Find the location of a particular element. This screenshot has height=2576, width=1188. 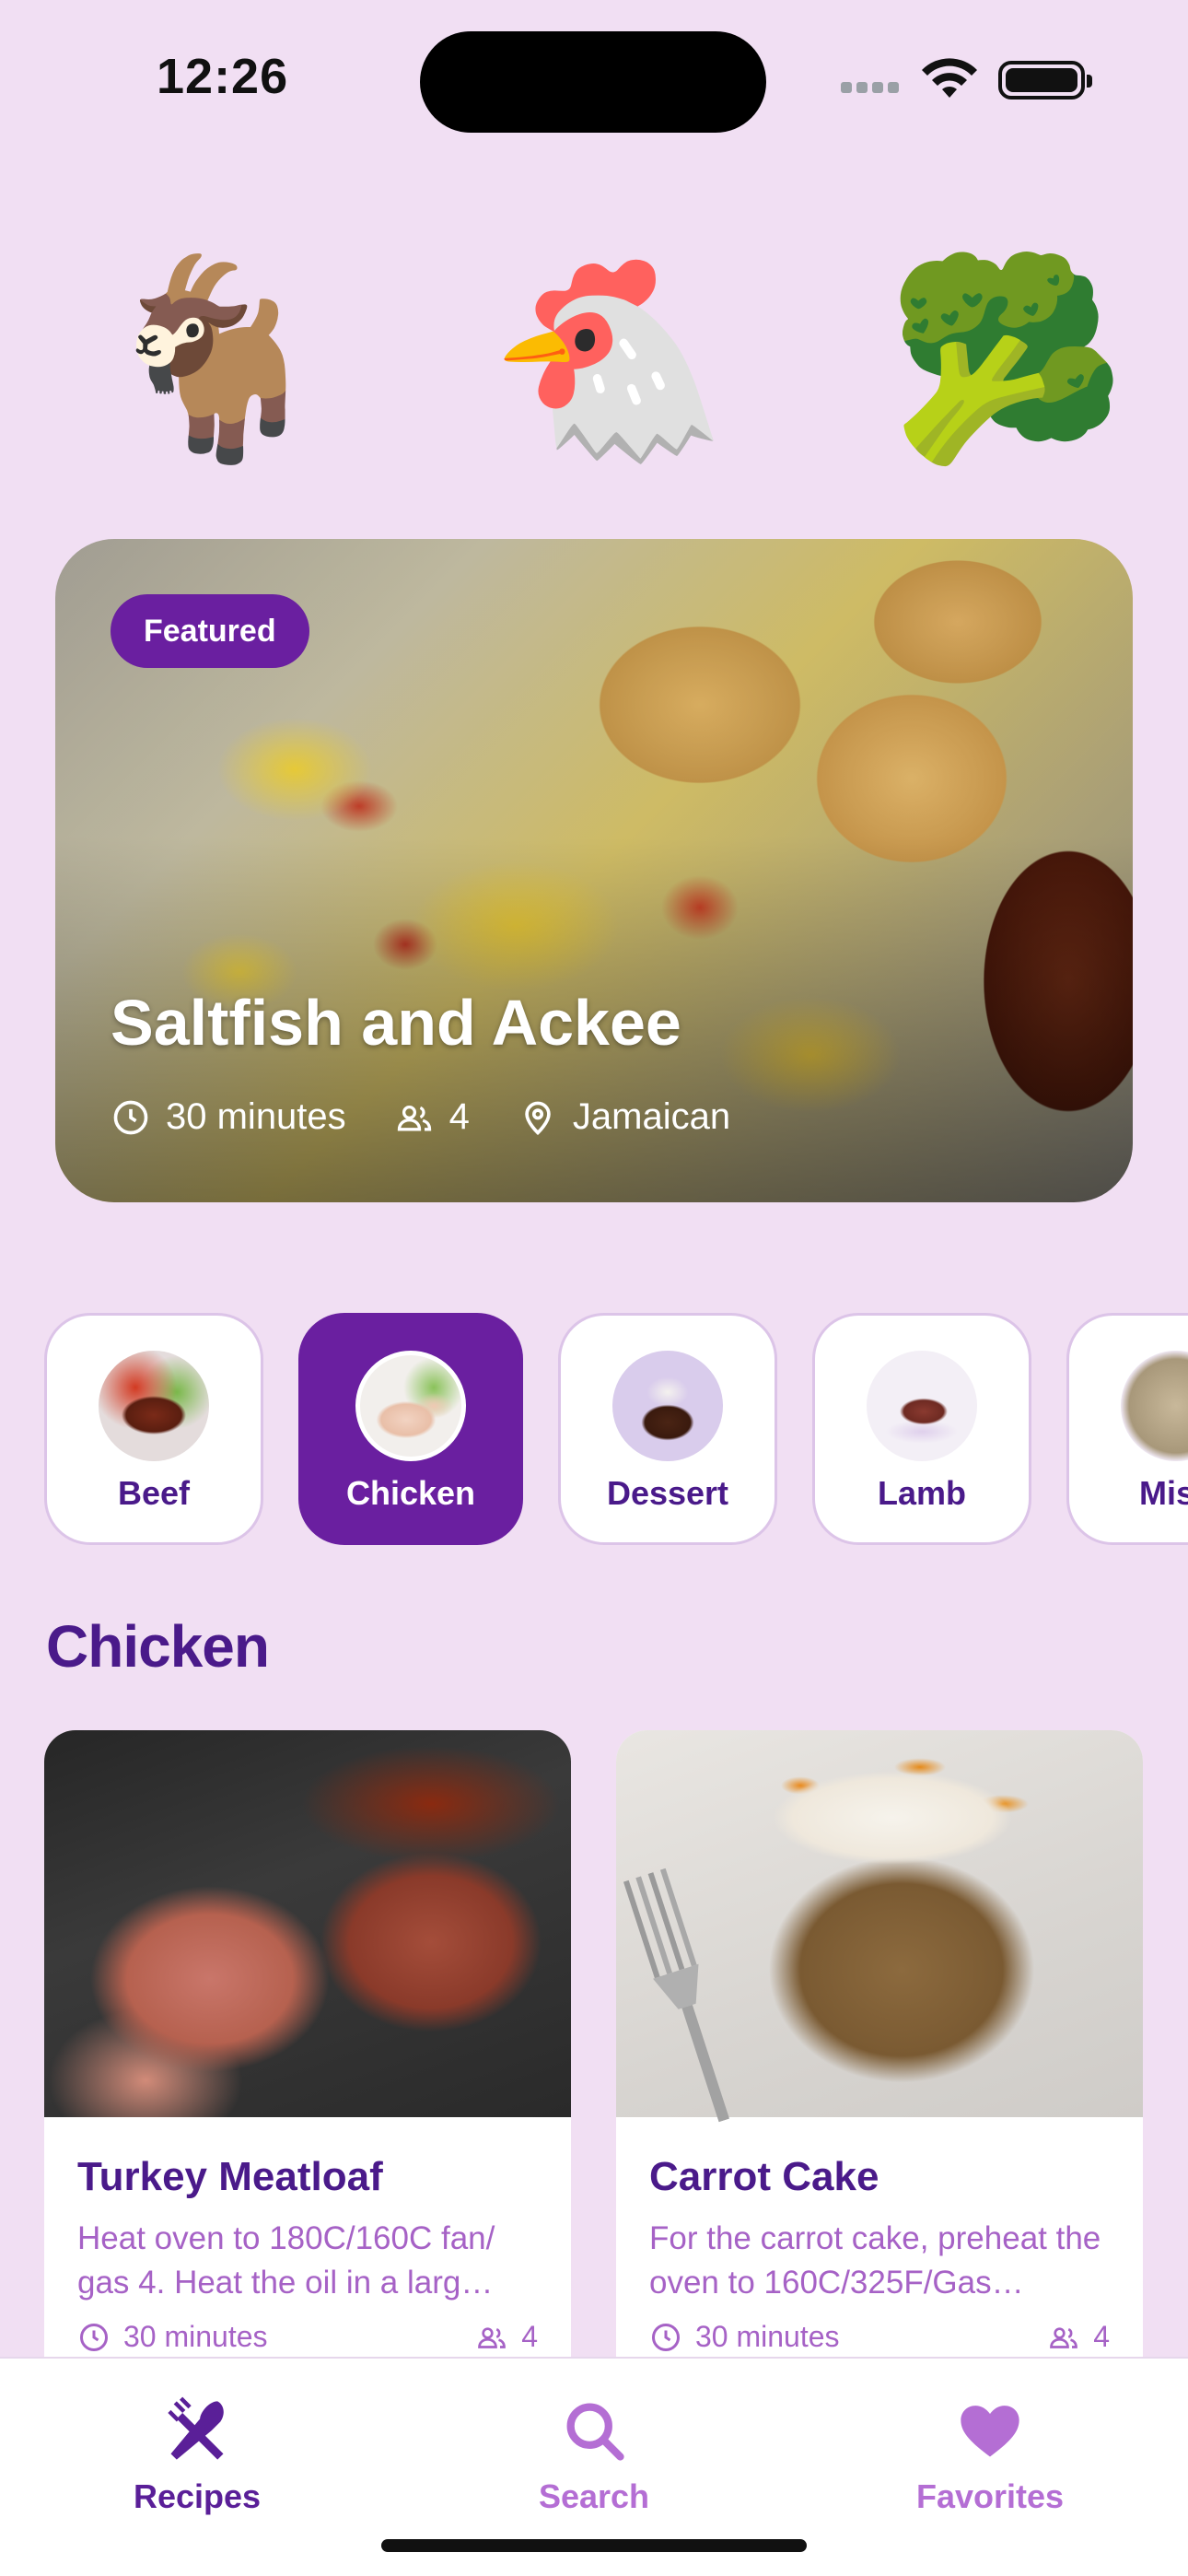

tab-recipes-label: Recipes is located at coordinates (197, 2496).